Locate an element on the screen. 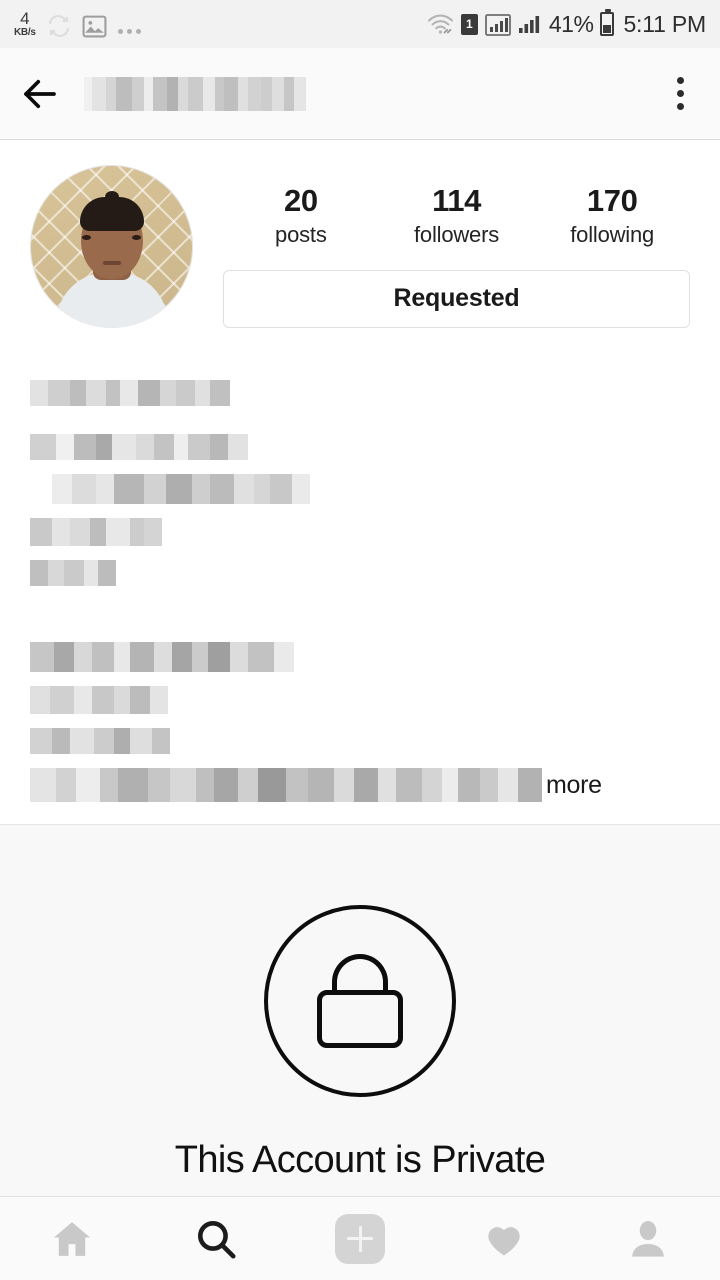 The width and height of the screenshot is (720, 1280). tab-activity is located at coordinates (504, 1238).